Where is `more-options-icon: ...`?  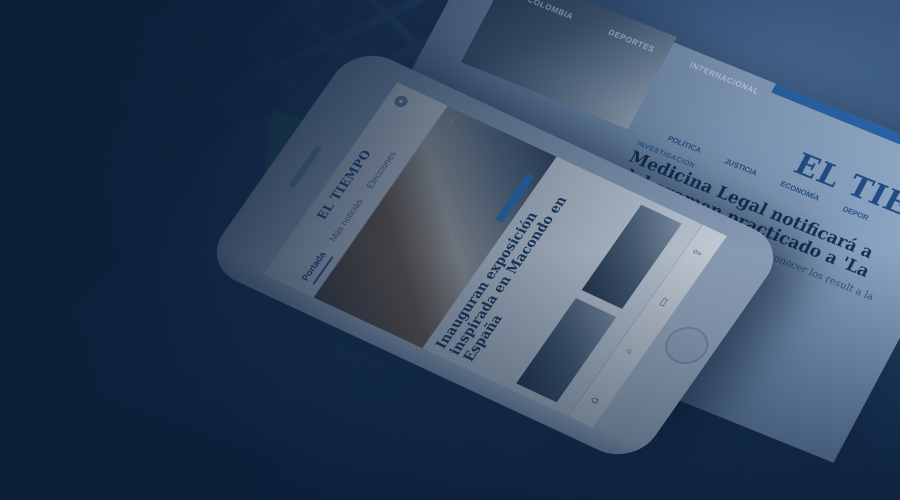 more-options-icon: ... is located at coordinates (449, 120).